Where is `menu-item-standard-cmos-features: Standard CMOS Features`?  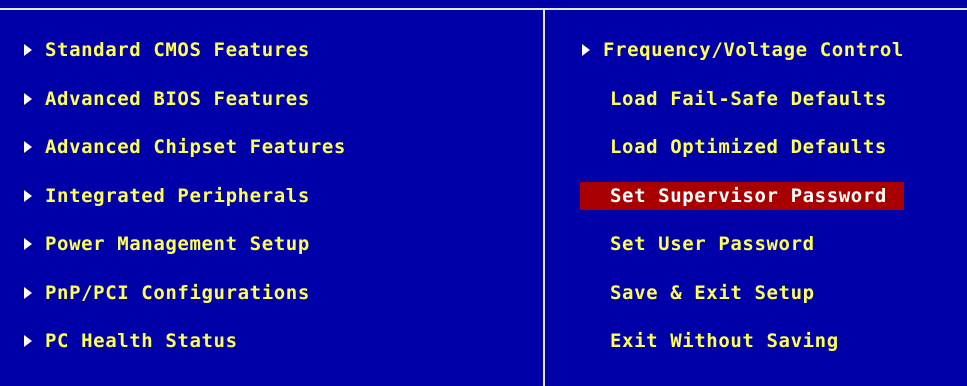 menu-item-standard-cmos-features: Standard CMOS Features is located at coordinates (184, 50).